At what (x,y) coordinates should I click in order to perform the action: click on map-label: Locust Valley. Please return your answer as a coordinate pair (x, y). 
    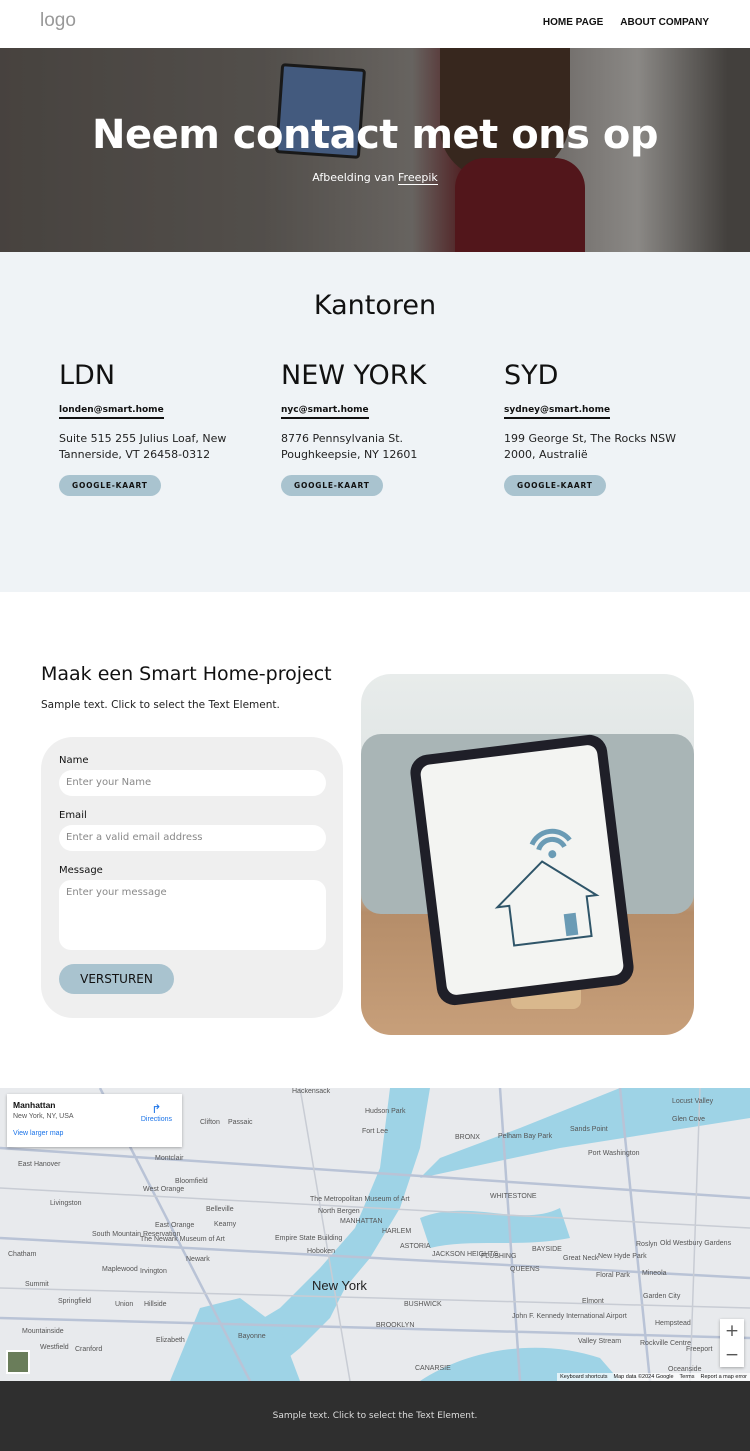
    Looking at the image, I should click on (693, 1101).